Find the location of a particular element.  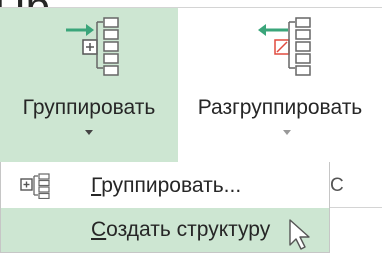

mouse-cursor-icon is located at coordinates (299, 234).